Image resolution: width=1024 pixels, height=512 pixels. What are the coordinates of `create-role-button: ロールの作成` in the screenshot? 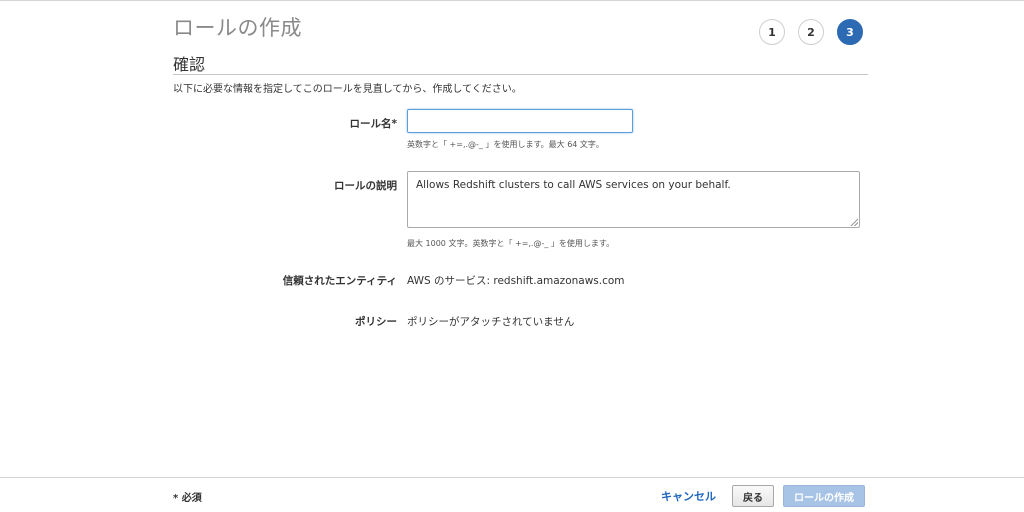 It's located at (824, 496).